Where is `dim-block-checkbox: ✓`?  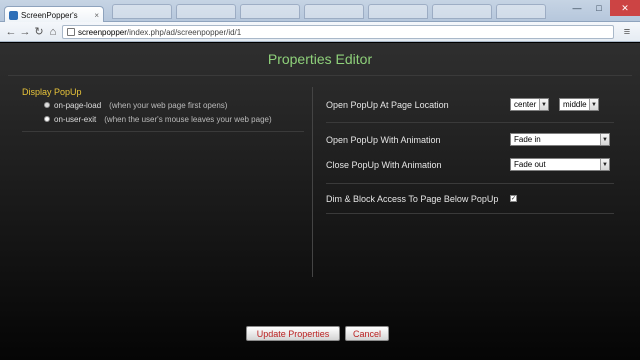
dim-block-checkbox: ✓ is located at coordinates (513, 198).